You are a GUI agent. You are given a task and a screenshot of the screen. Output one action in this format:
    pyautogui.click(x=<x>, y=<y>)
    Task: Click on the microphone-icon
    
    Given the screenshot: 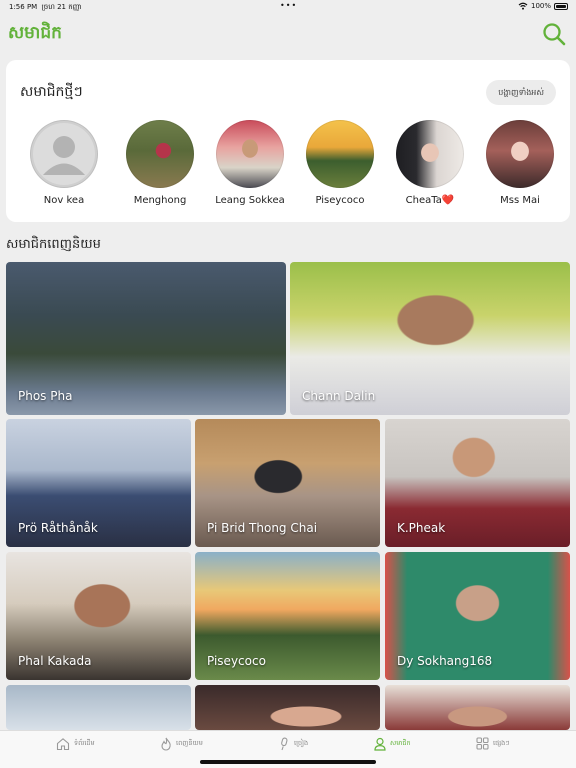 What is the action you would take?
    pyautogui.click(x=284, y=744)
    